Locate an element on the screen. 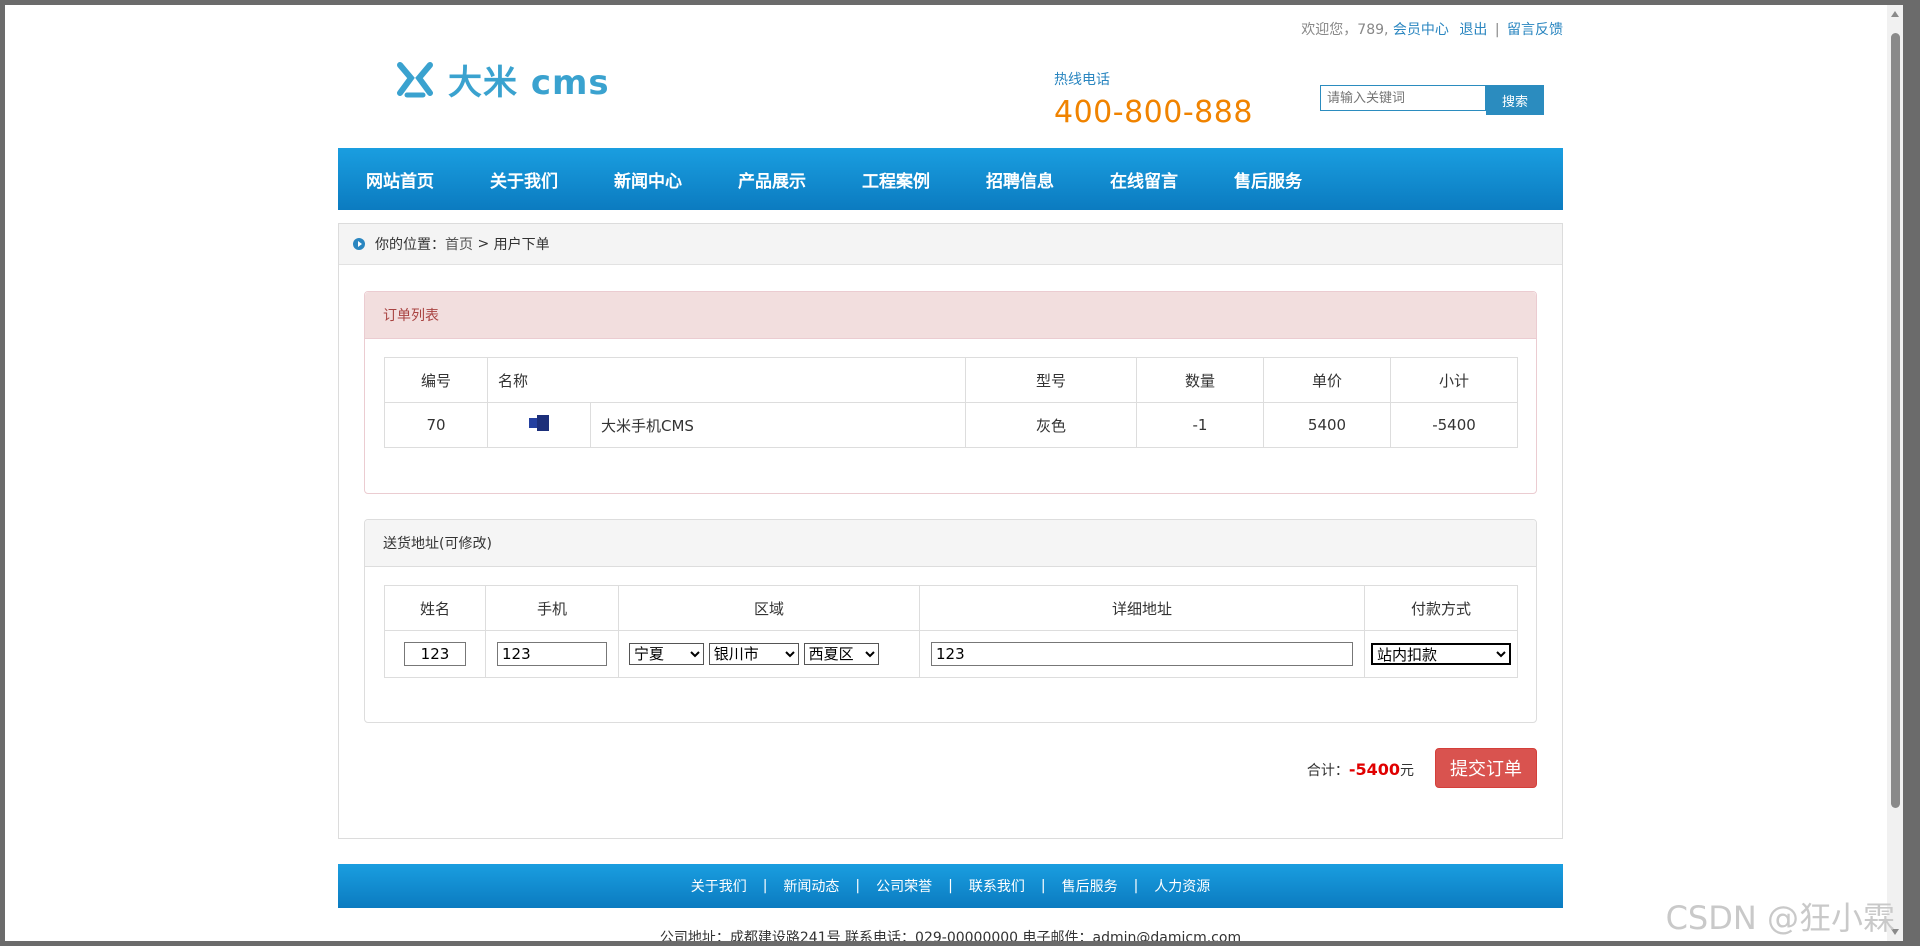  product-image-icon is located at coordinates (539, 423).